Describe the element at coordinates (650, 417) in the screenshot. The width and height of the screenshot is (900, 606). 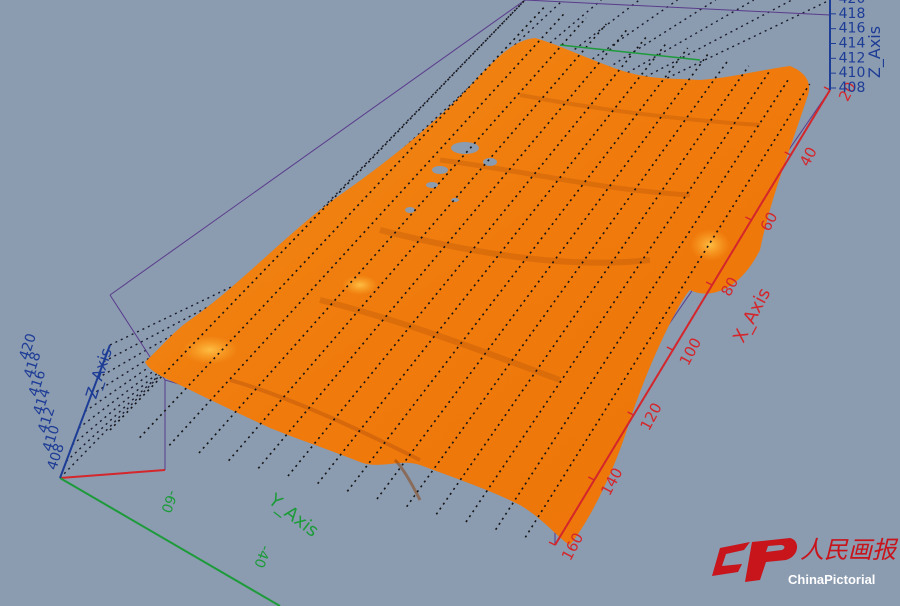
I see `x-tick-label: 120` at that location.